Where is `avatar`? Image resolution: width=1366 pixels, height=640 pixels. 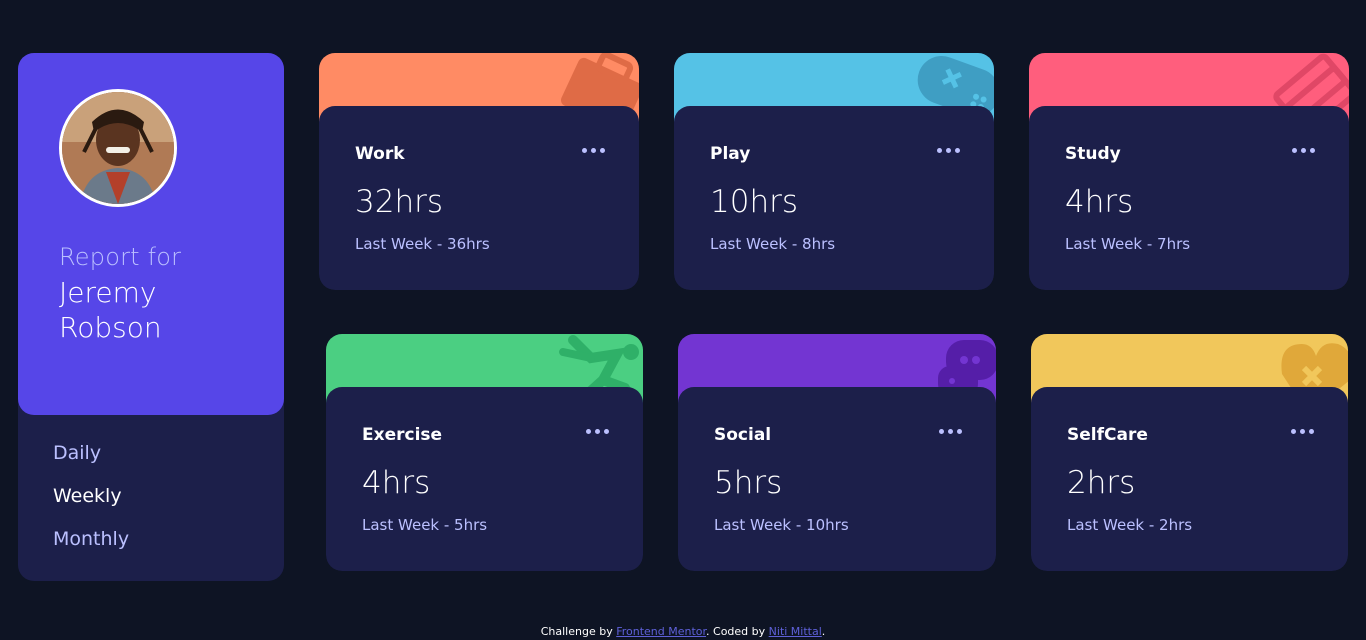
avatar is located at coordinates (118, 148).